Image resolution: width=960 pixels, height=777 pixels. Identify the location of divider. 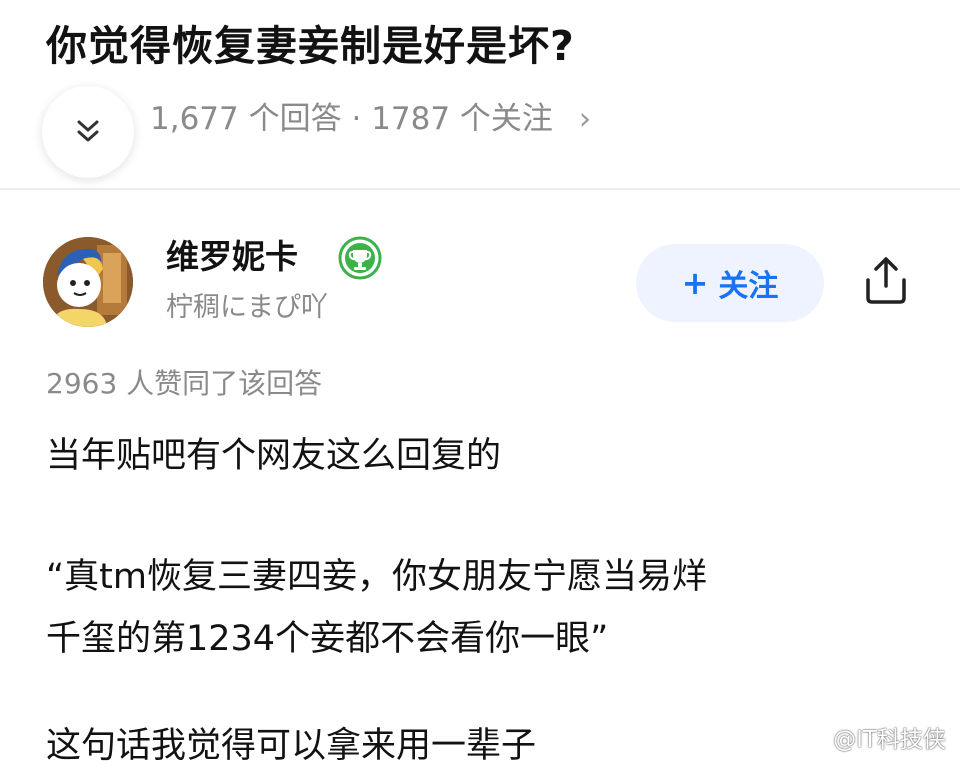
(480, 189).